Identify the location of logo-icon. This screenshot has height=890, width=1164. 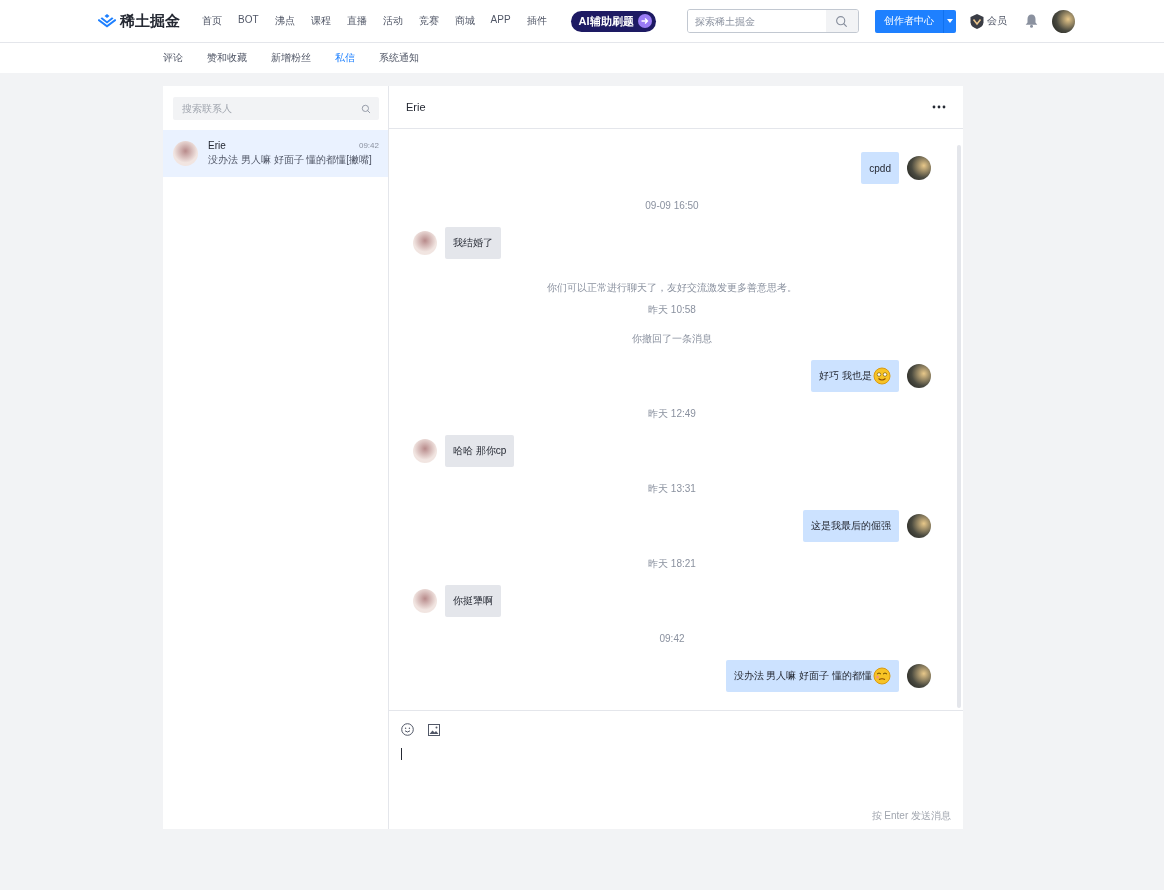
(107, 21).